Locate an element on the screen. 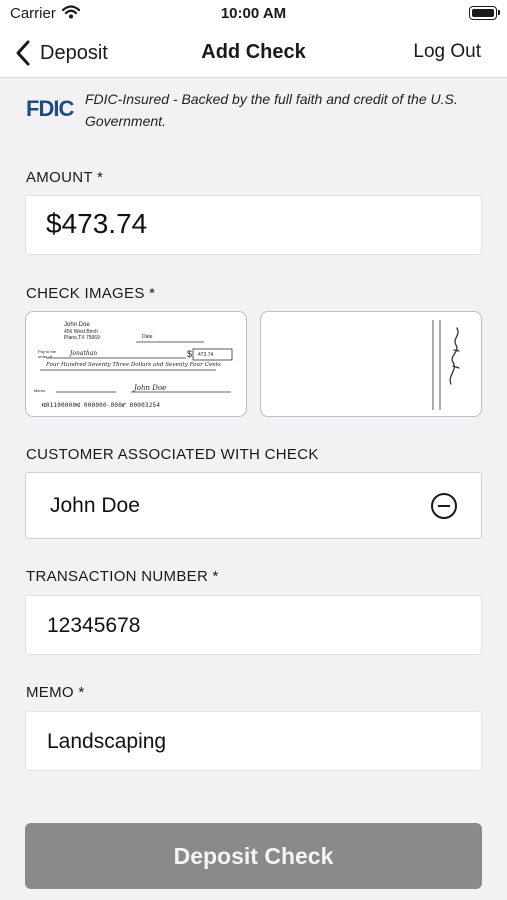 This screenshot has width=507, height=900. back-label: Deposit is located at coordinates (74, 52).